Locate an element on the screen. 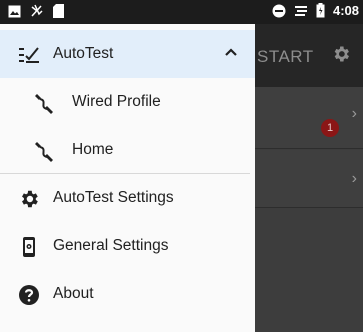  drawer-item-general-settings: General Settings is located at coordinates (127, 246).